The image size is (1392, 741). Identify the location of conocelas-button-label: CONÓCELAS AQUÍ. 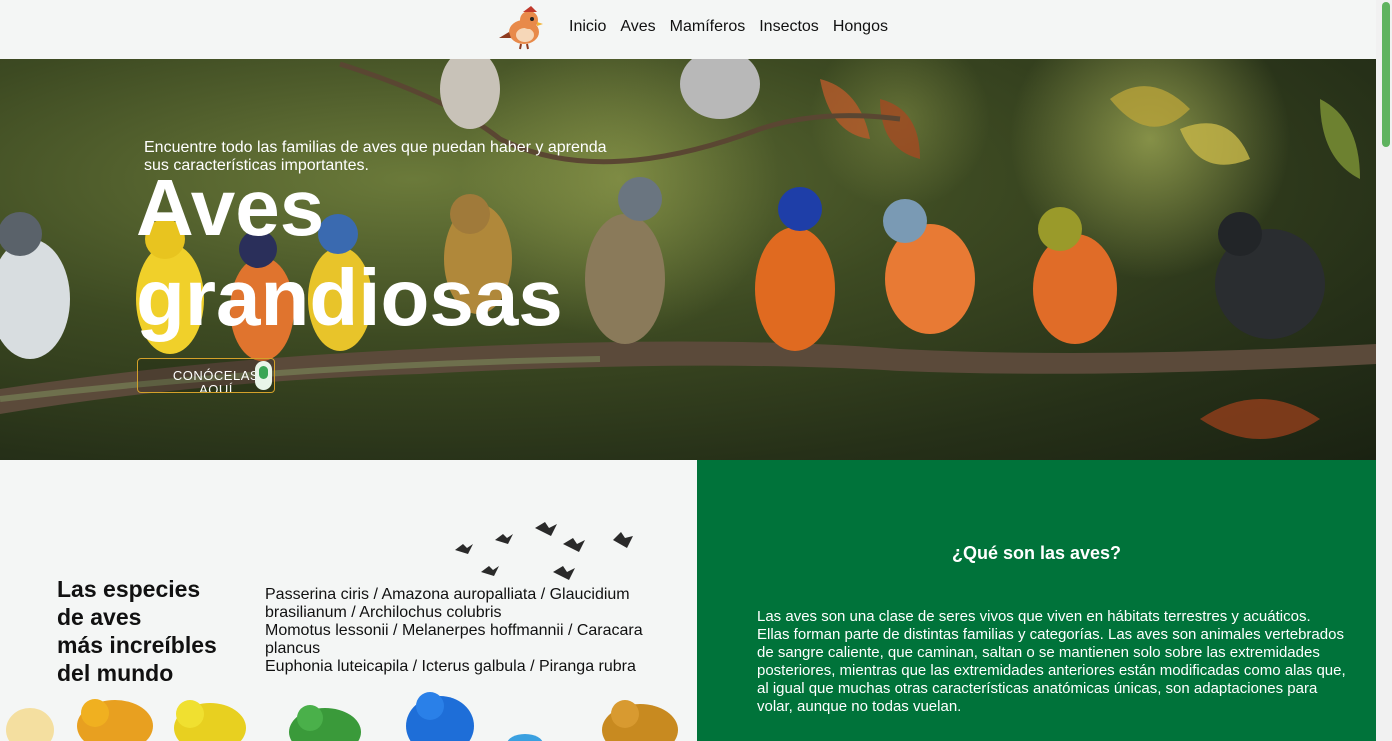
(216, 380).